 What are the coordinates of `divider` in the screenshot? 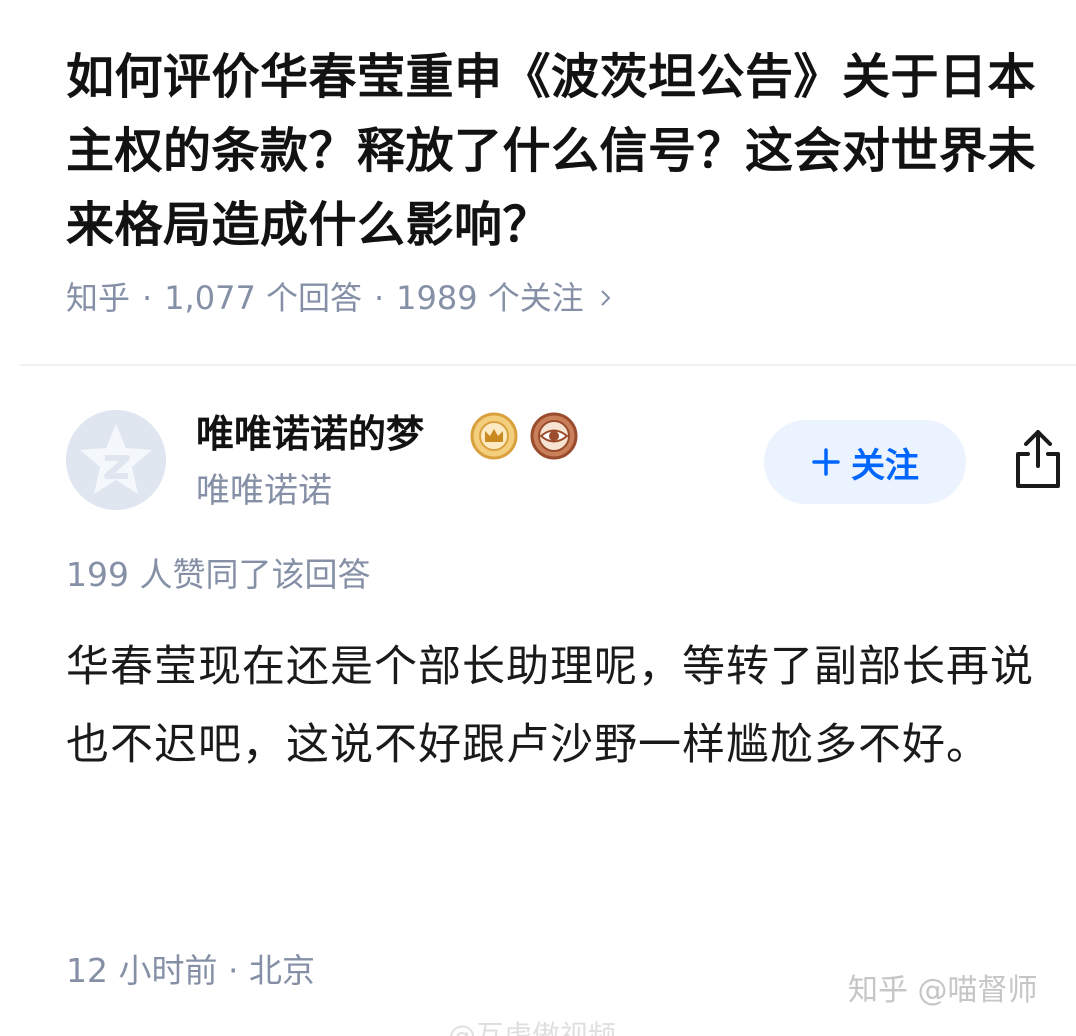 It's located at (548, 365).